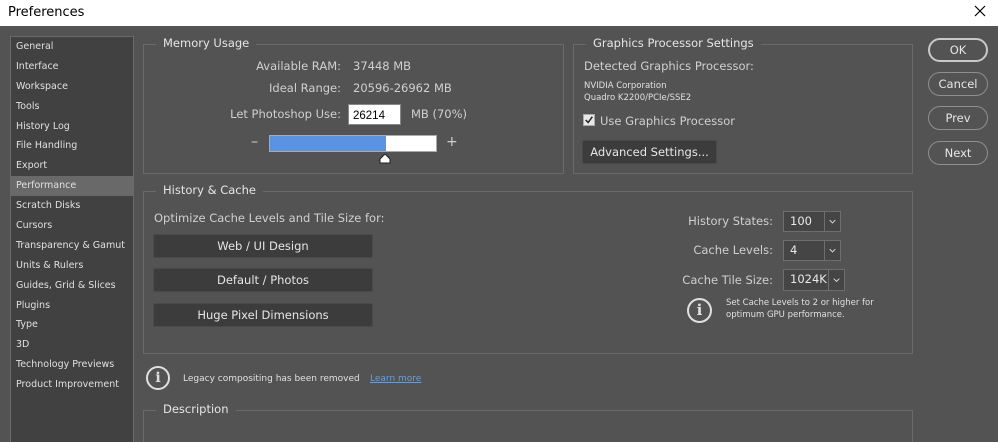 The height and width of the screenshot is (442, 998). Describe the element at coordinates (254, 142) in the screenshot. I see `slider-minus-icon: –` at that location.